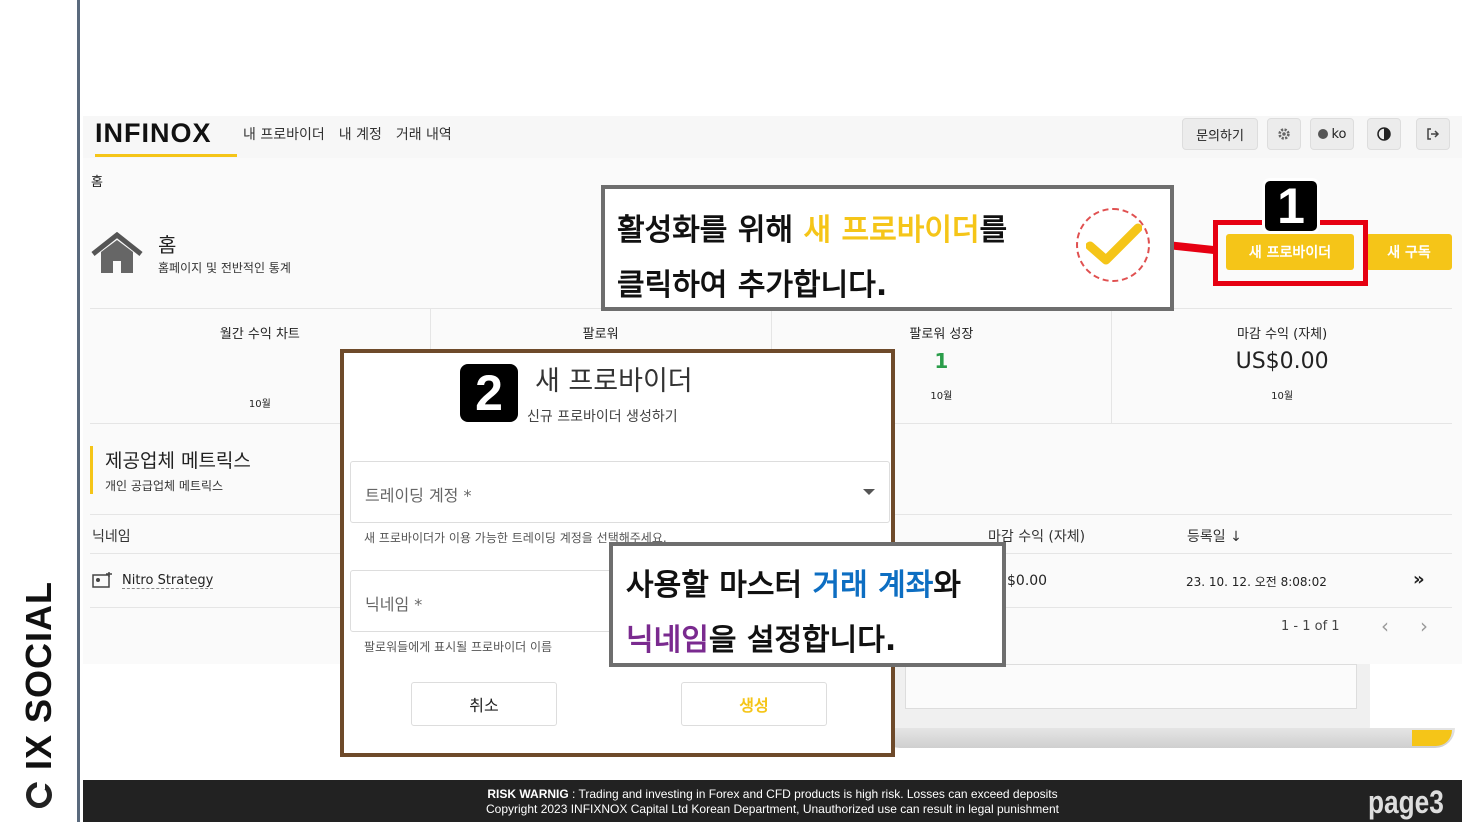 The width and height of the screenshot is (1462, 822). Describe the element at coordinates (1291, 206) in the screenshot. I see `step-1-badge: 1` at that location.